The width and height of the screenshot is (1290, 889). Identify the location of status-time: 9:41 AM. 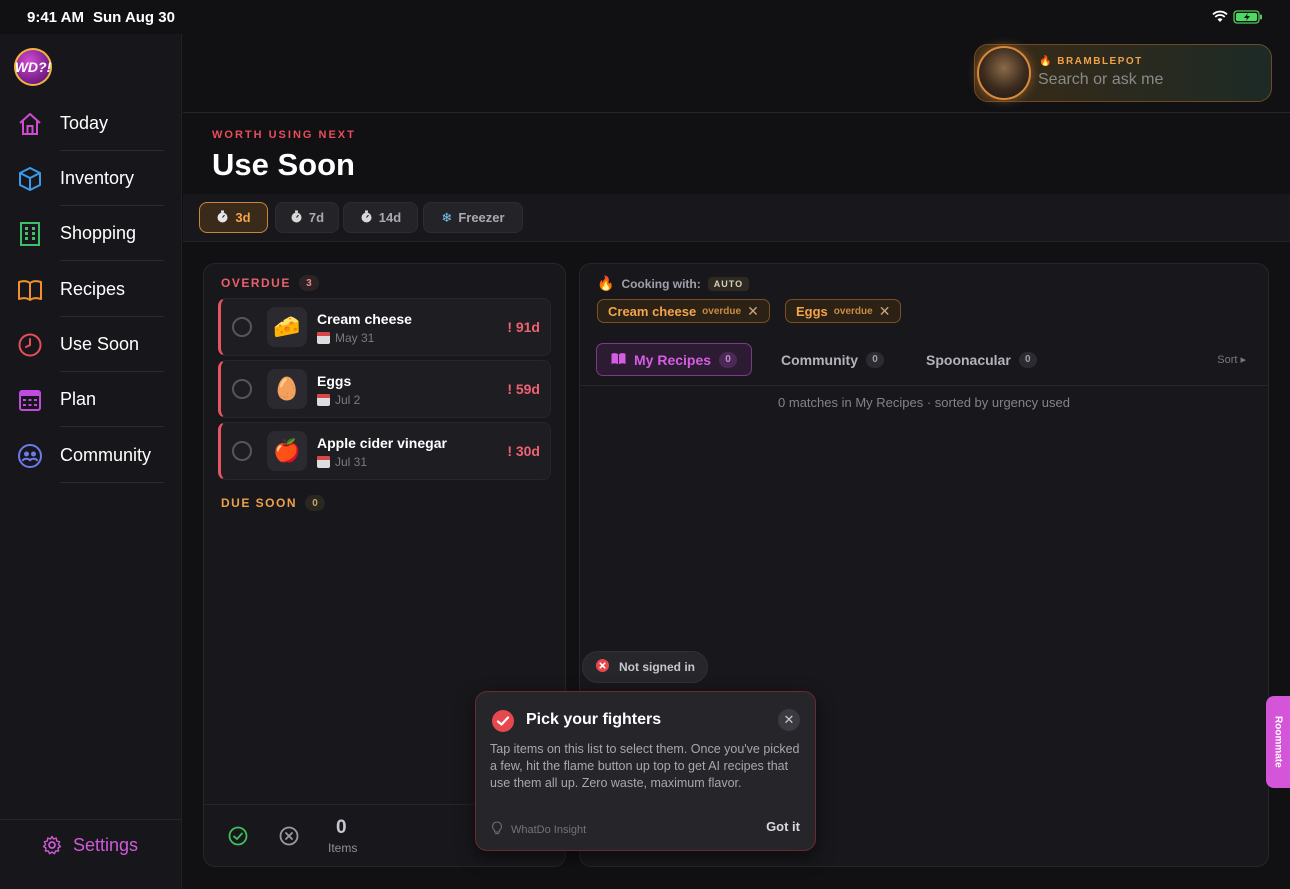
(55, 17).